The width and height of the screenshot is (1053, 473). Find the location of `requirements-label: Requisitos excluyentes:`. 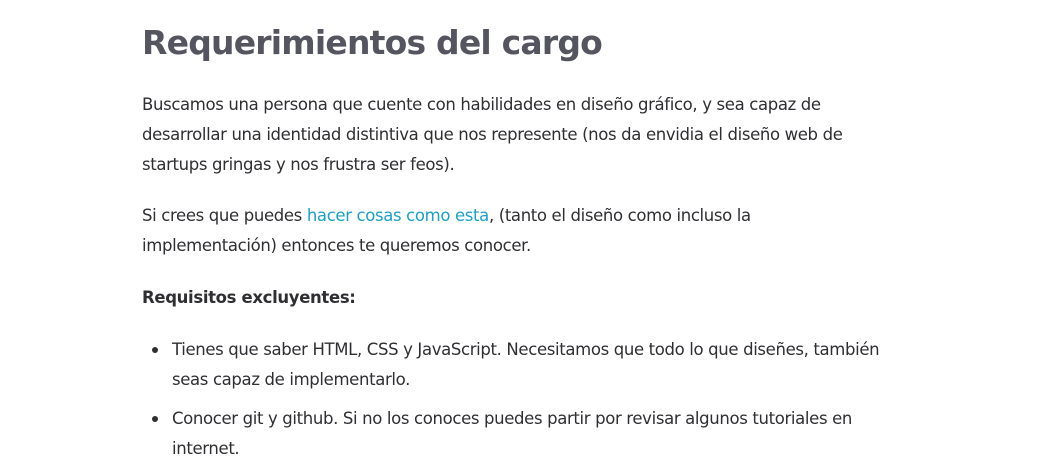

requirements-label: Requisitos excluyentes: is located at coordinates (249, 297).